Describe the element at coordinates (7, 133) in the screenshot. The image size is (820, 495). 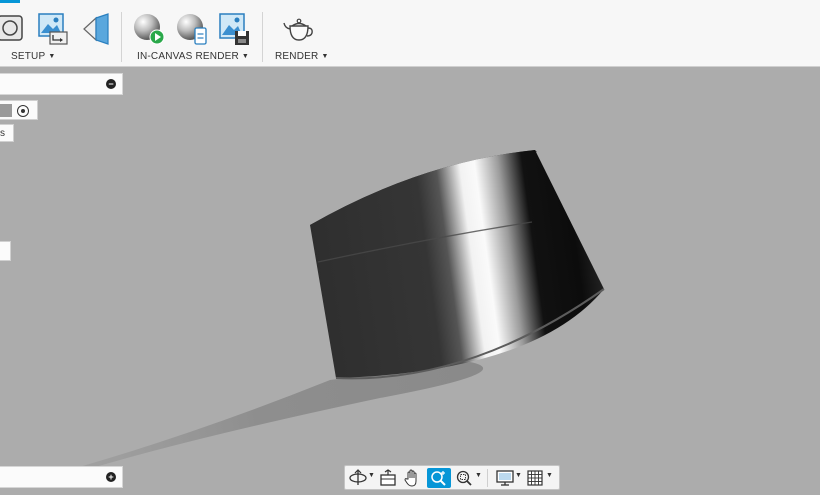
I see `browser-node-row: s` at that location.